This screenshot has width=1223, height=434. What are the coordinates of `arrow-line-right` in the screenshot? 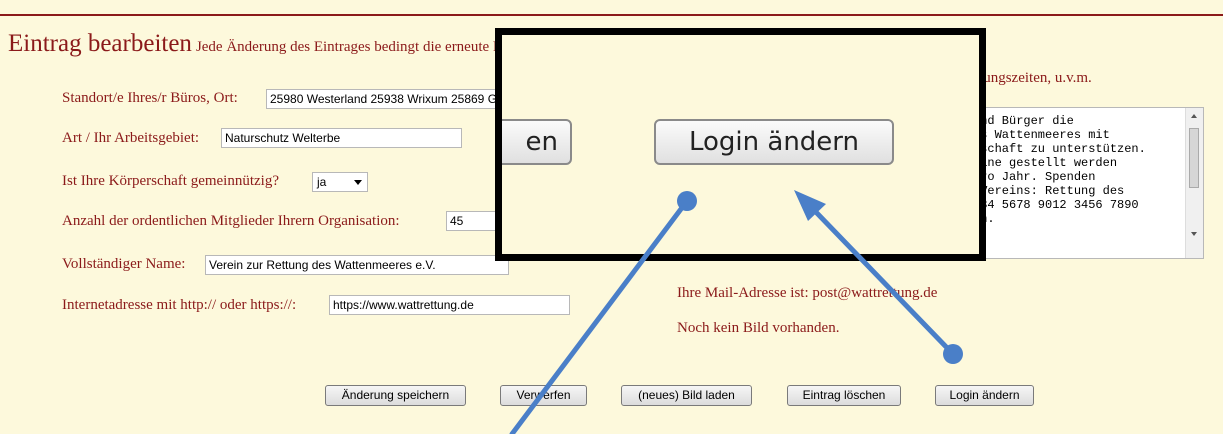 It's located at (883, 281).